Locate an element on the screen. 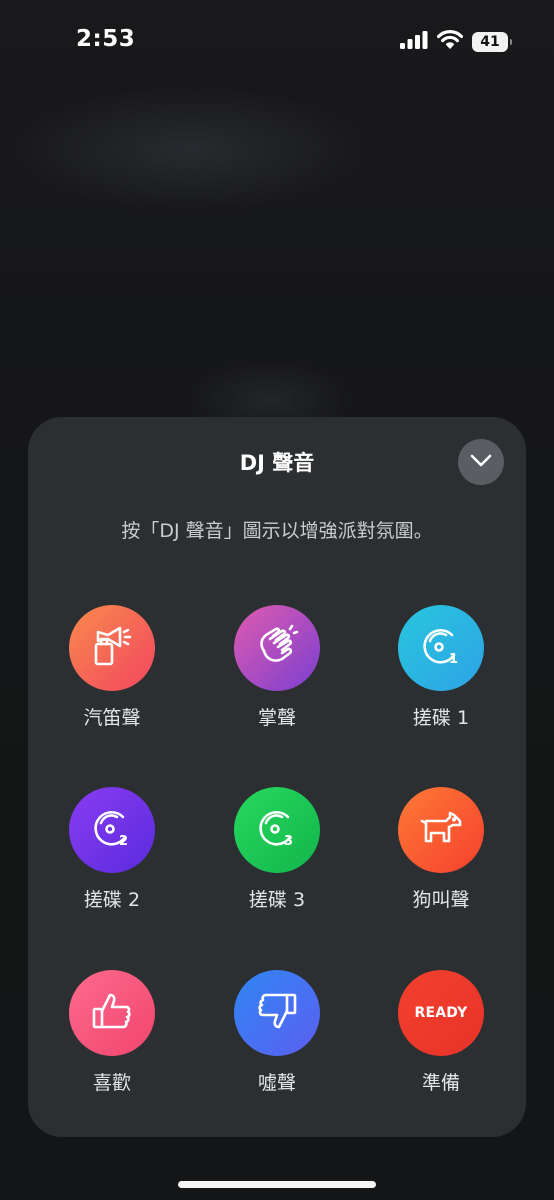 The image size is (554, 1200). boo-button is located at coordinates (277, 1013).